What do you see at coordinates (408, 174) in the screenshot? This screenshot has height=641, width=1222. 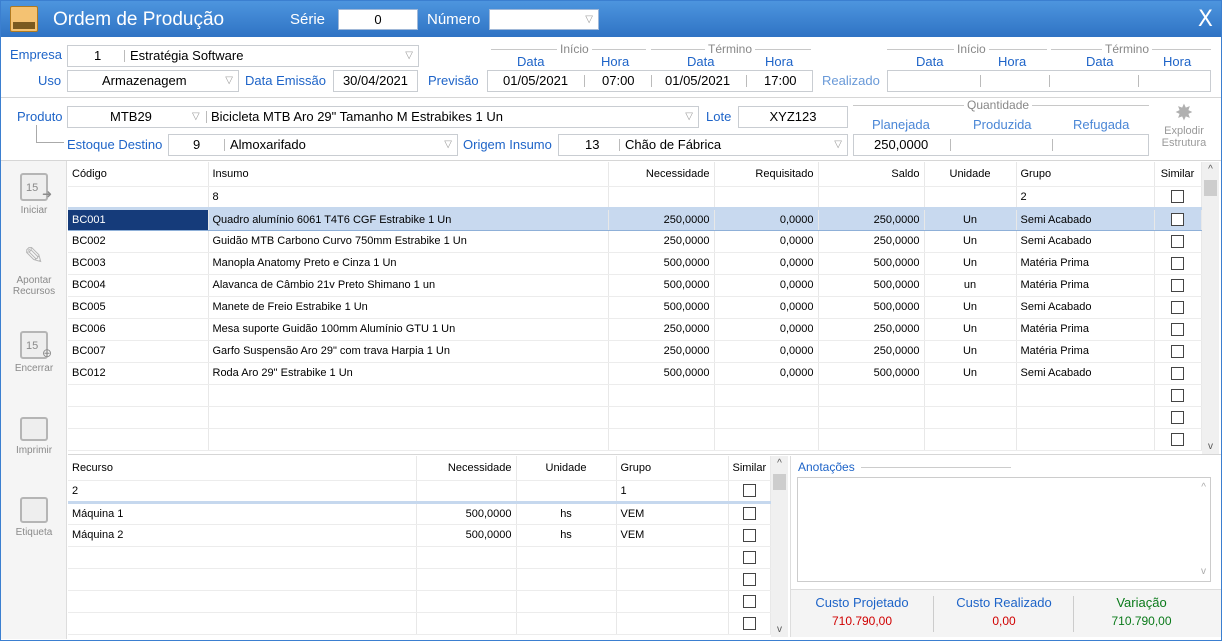 I see `col-insumo: Insumo` at bounding box center [408, 174].